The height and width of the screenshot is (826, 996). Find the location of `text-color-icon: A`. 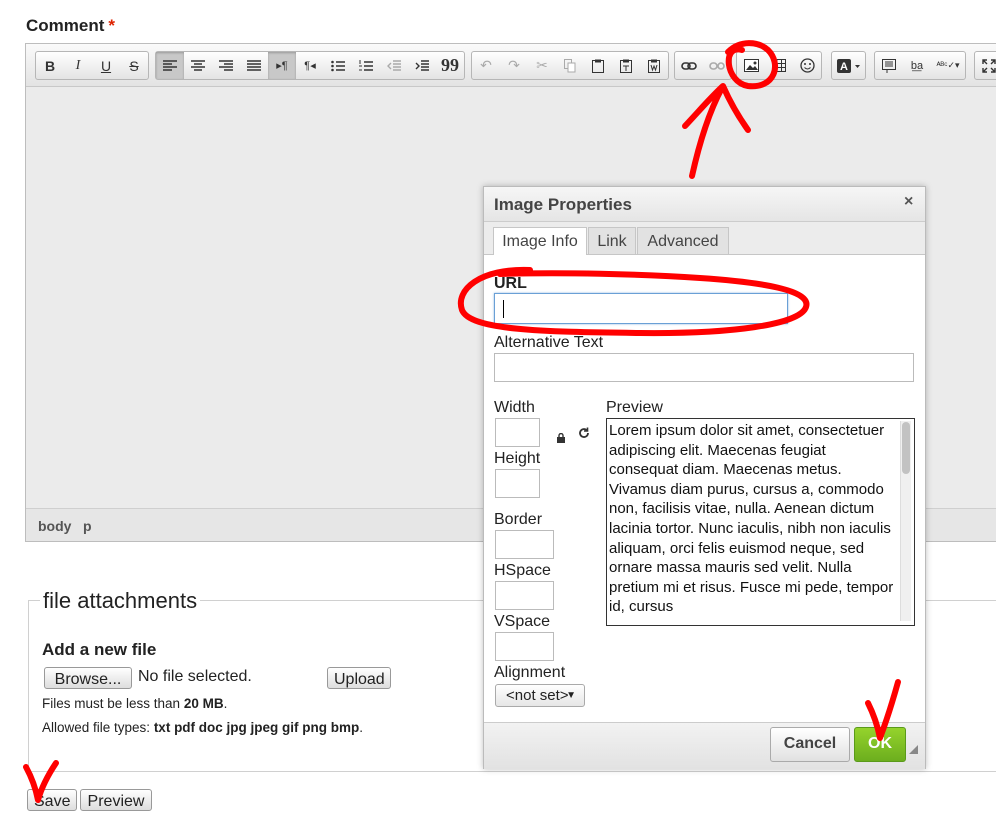

text-color-icon: A is located at coordinates (848, 65).